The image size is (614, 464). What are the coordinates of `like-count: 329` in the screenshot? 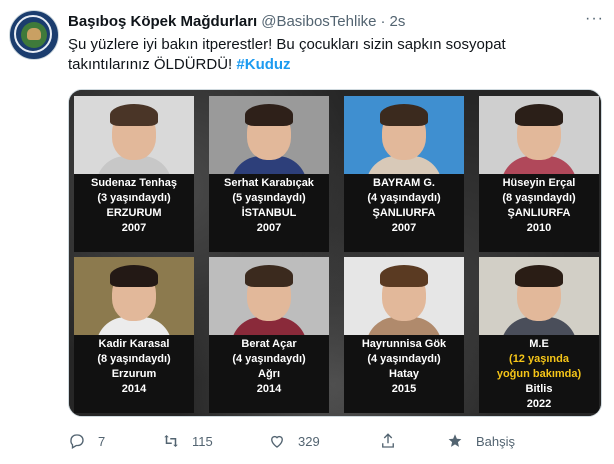 It's located at (309, 441).